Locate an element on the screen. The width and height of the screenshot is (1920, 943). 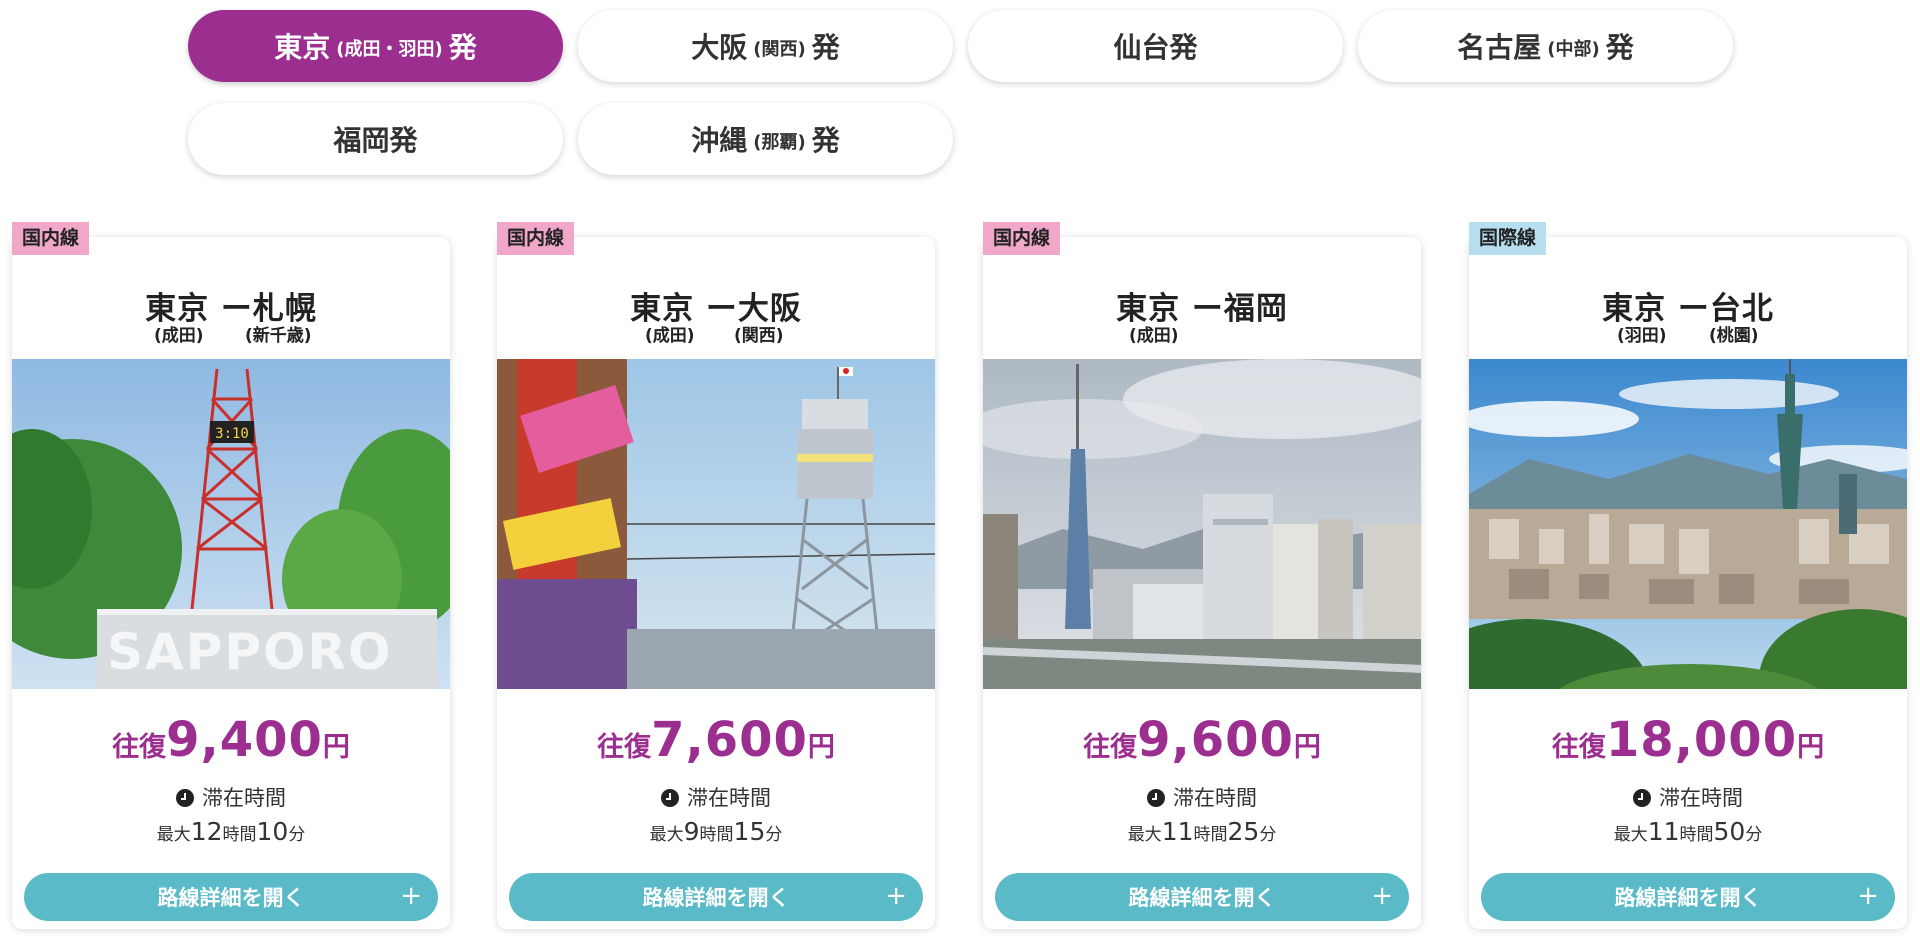
price-amount: 18,000 is located at coordinates (1701, 740).